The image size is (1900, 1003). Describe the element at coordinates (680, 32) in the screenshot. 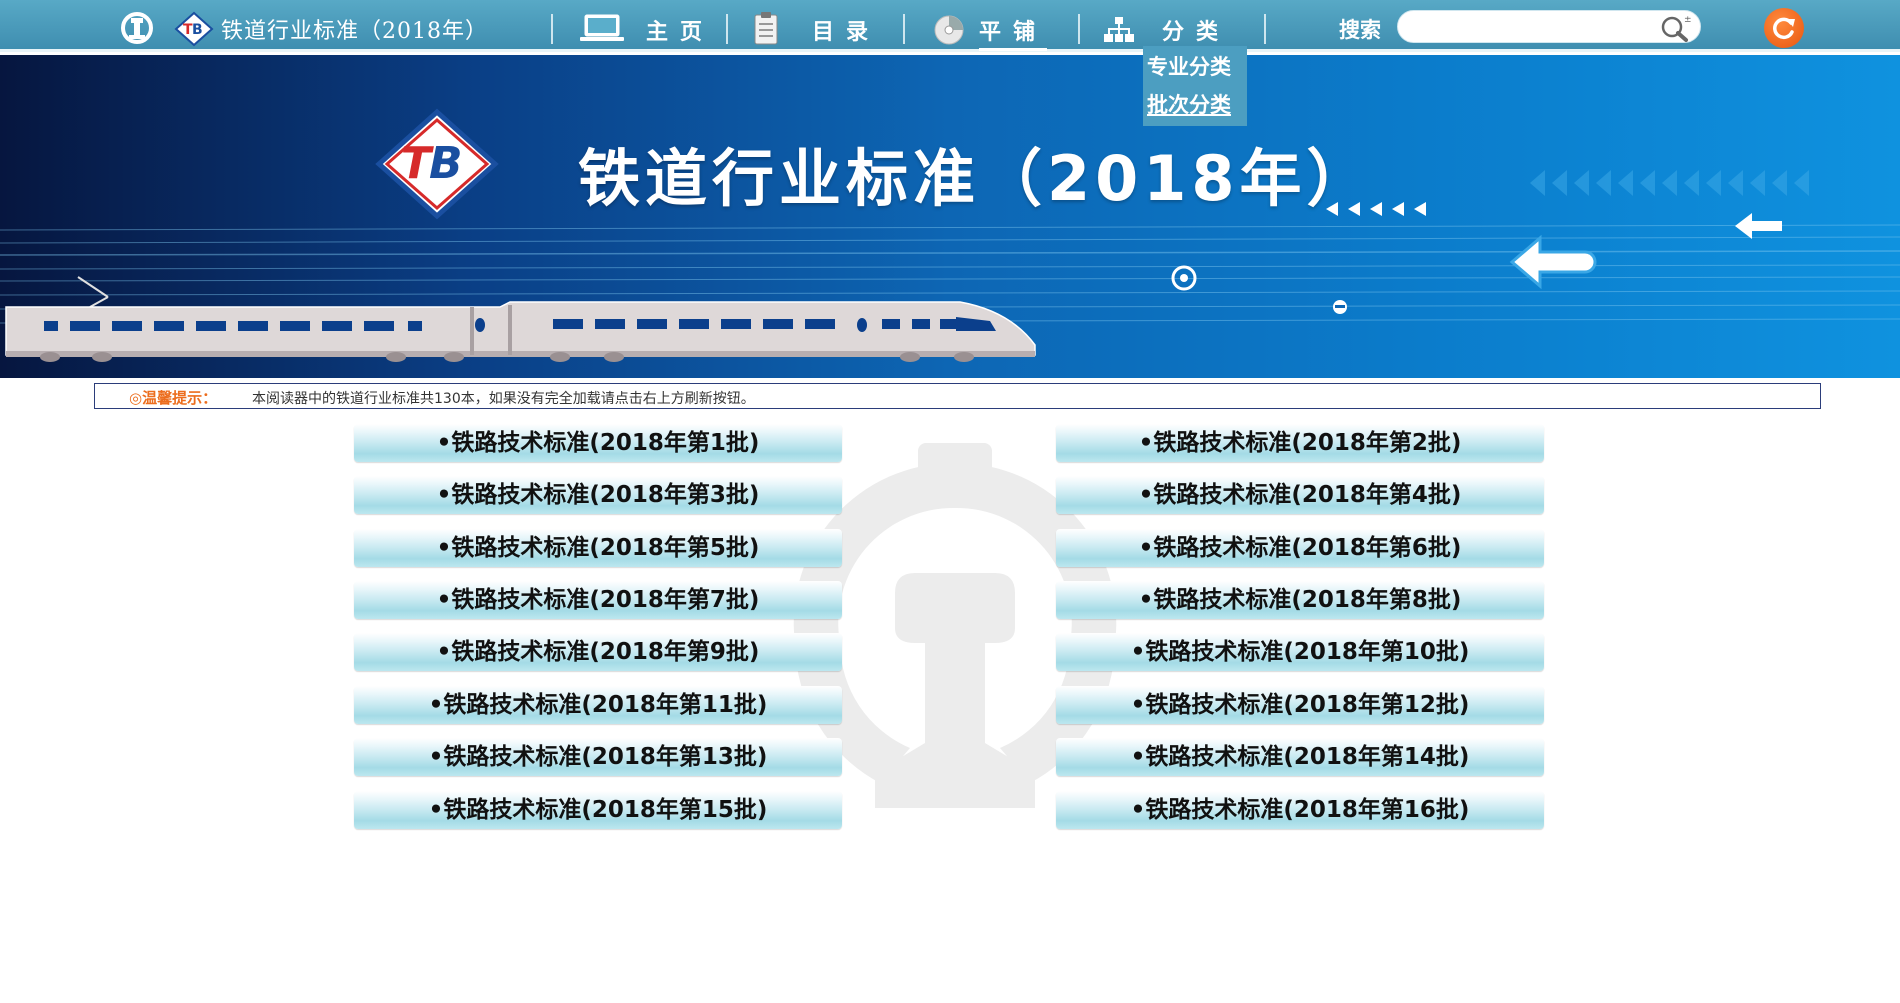

I see `nav-home-label: 主页` at that location.